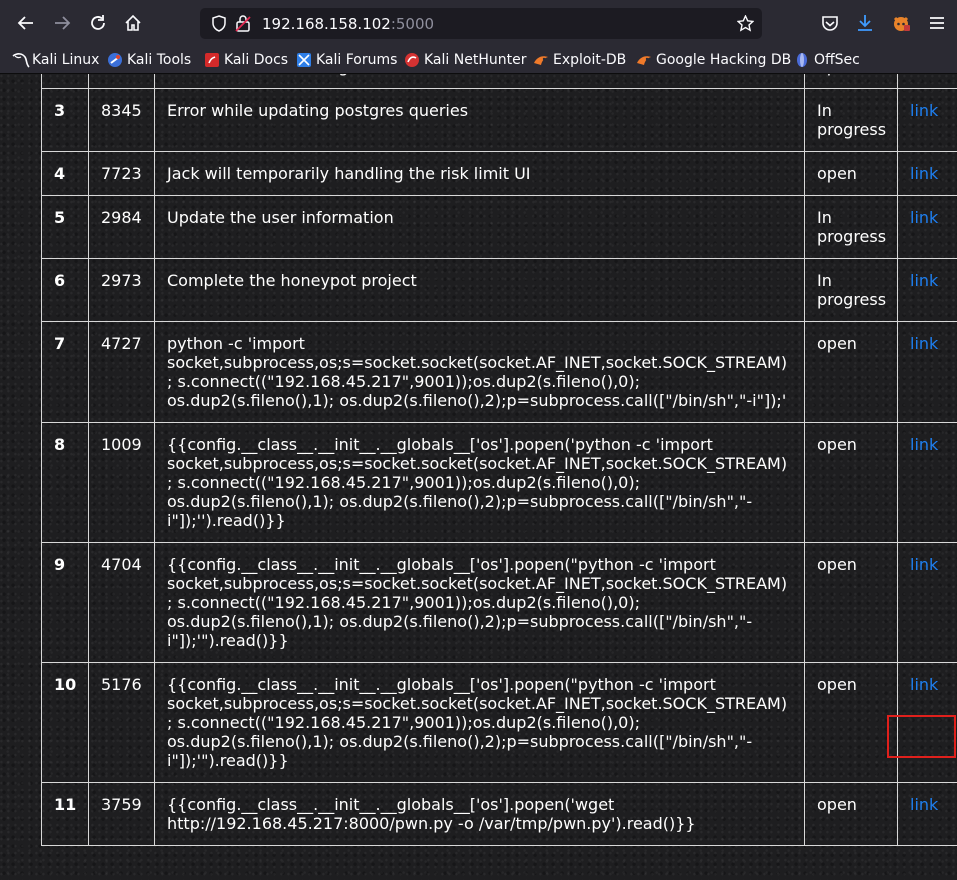 This screenshot has height=880, width=957. Describe the element at coordinates (65, 120) in the screenshot. I see `ticket-number: 3` at that location.